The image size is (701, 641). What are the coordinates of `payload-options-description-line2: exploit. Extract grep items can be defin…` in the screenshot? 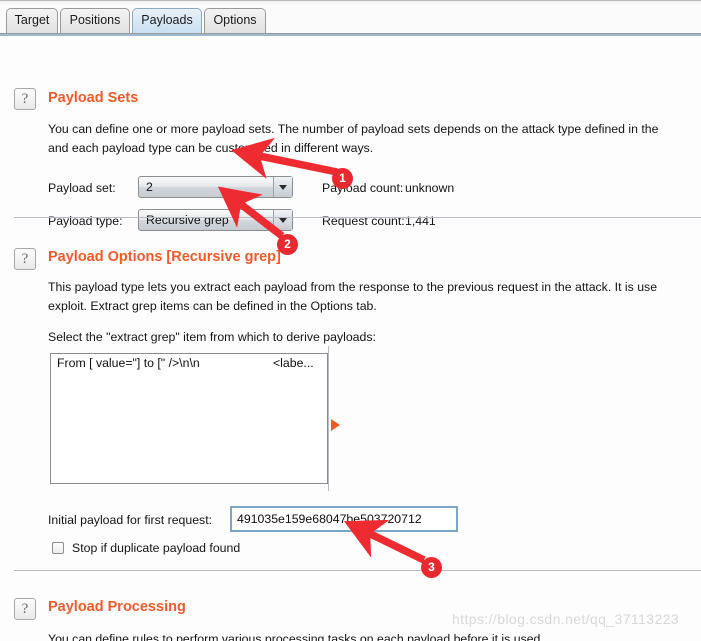 It's located at (212, 306).